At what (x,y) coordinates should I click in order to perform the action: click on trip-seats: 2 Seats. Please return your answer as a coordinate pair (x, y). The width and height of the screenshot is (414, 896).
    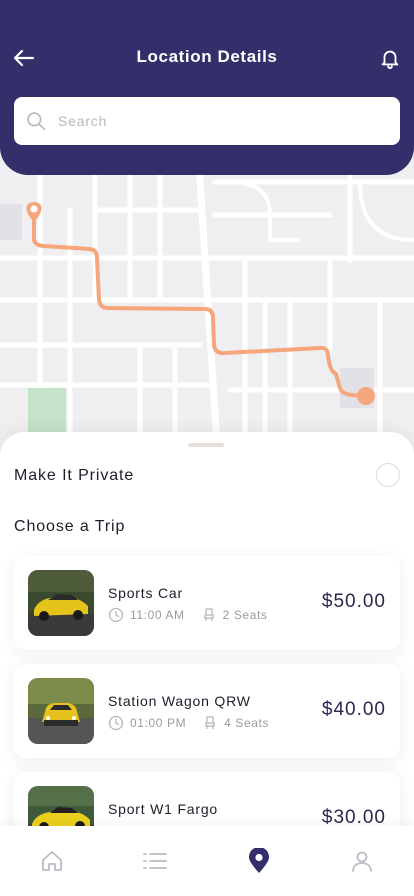
    Looking at the image, I should click on (245, 615).